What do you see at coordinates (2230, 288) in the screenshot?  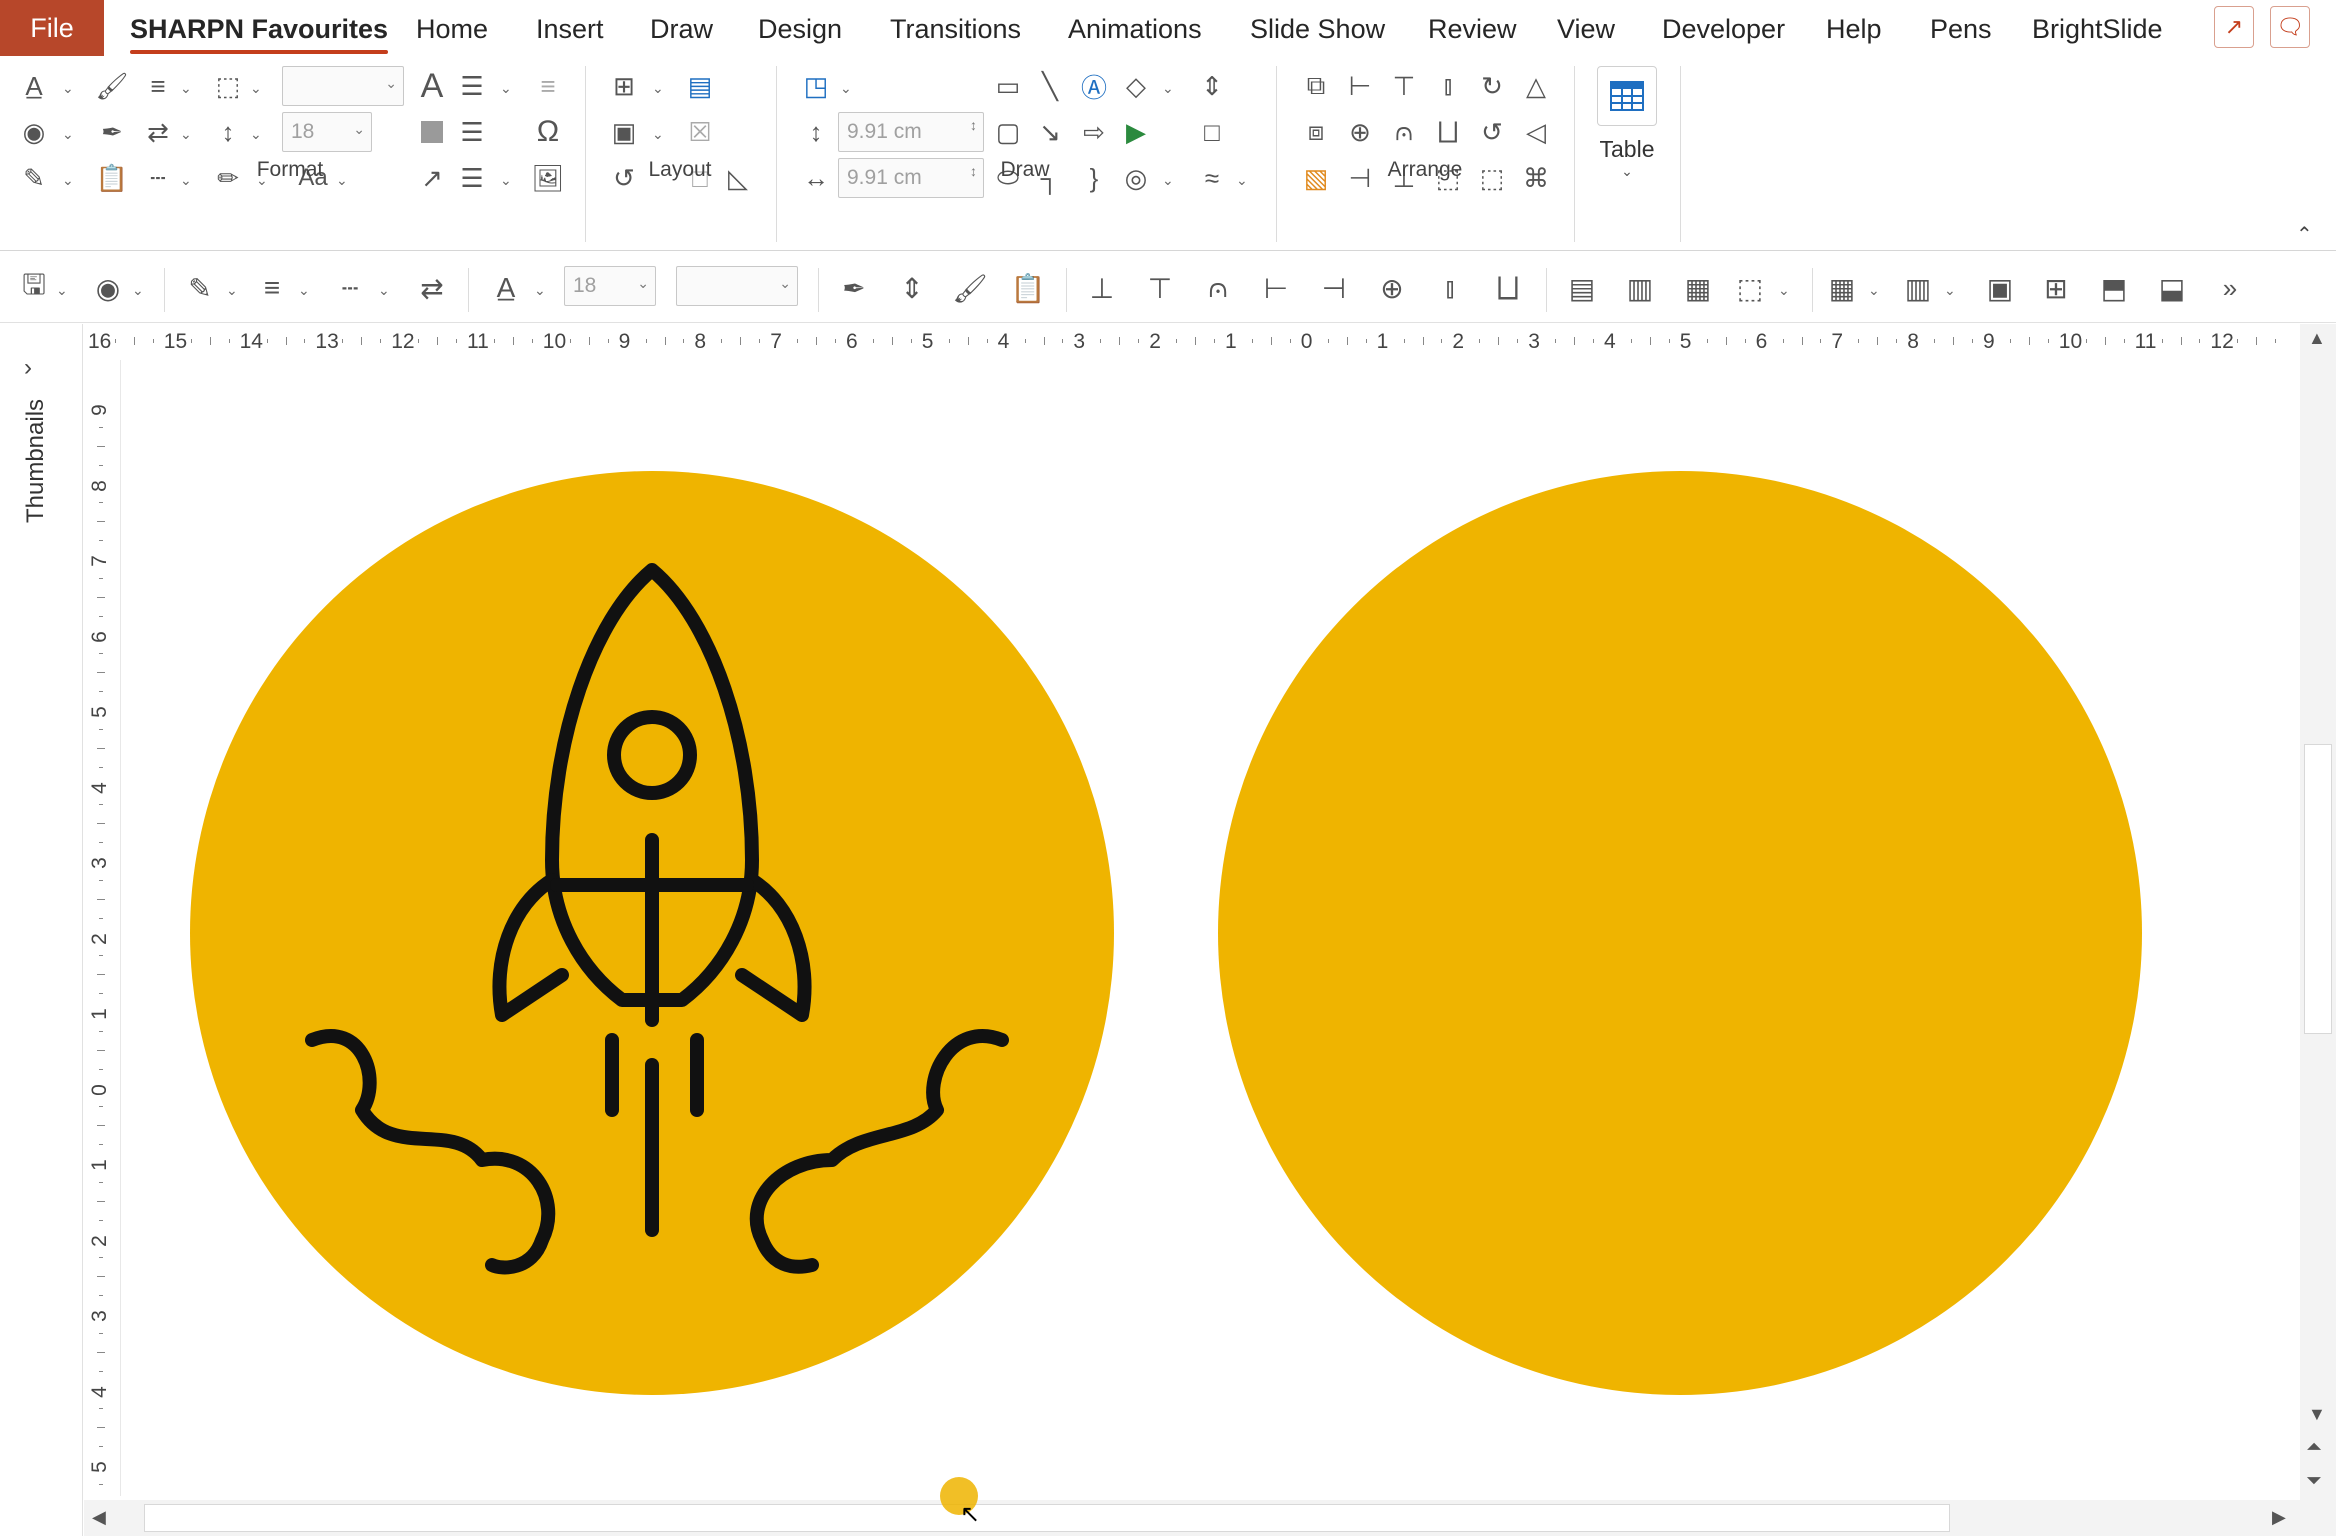 I see `toolbar-overflow-button: »` at bounding box center [2230, 288].